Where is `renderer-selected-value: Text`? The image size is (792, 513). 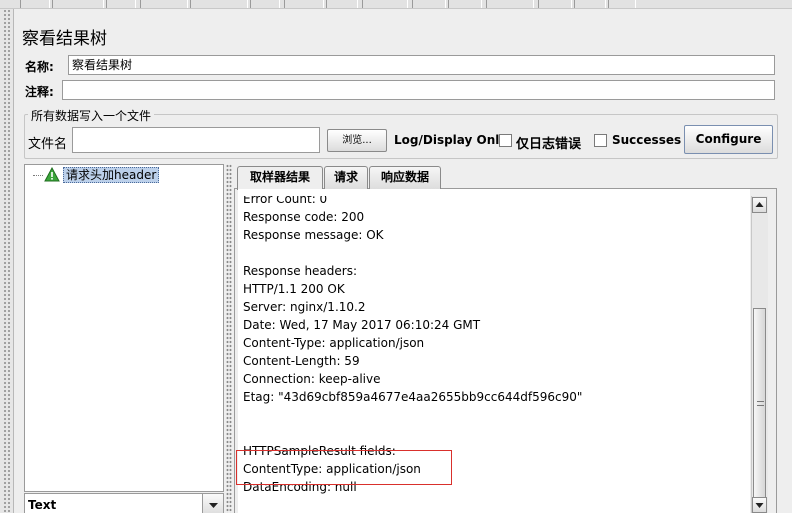 renderer-selected-value: Text is located at coordinates (42, 505).